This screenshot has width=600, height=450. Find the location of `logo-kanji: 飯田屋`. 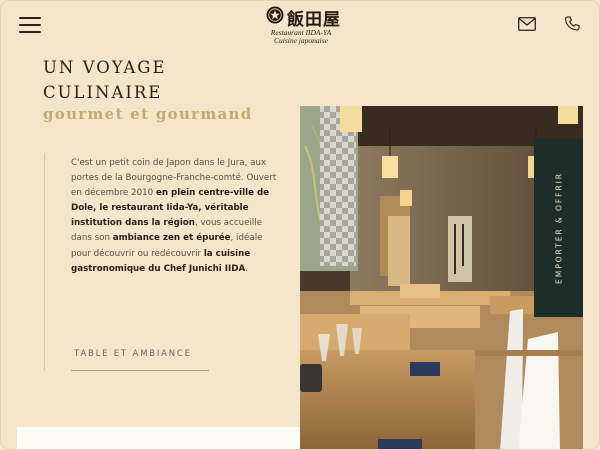

logo-kanji: 飯田屋 is located at coordinates (314, 20).